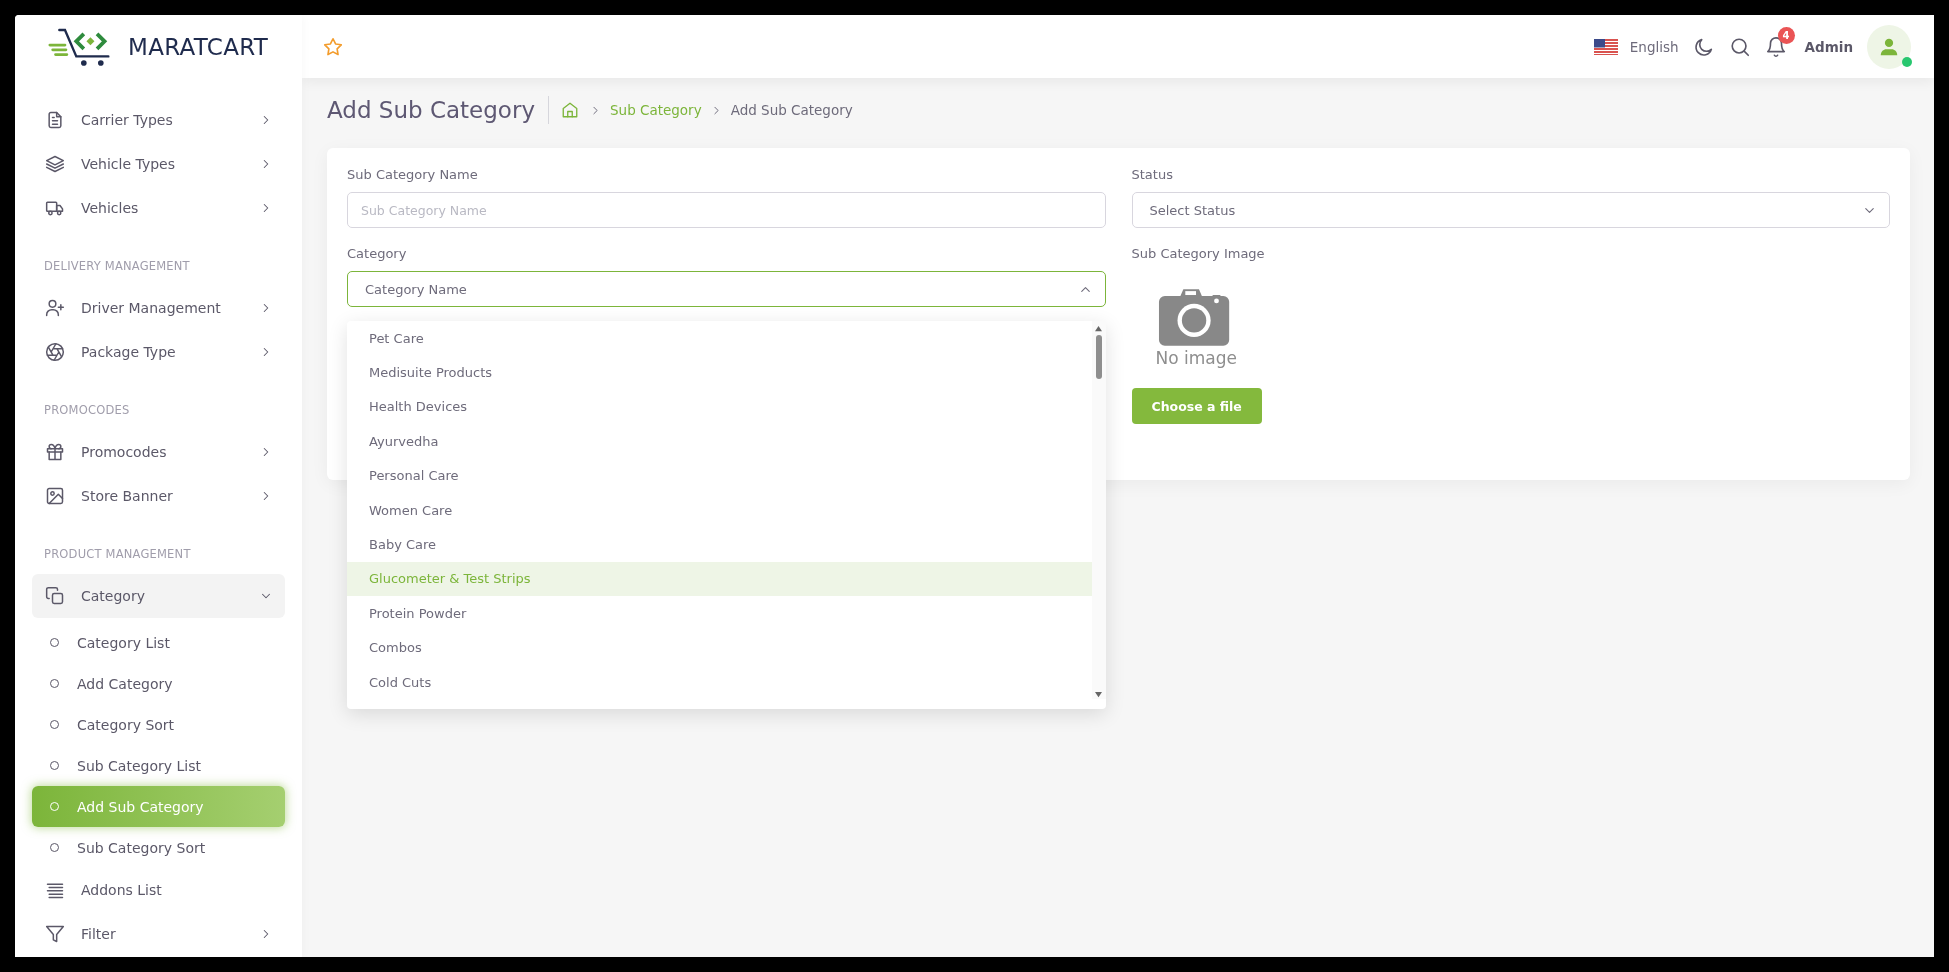  Describe the element at coordinates (158, 120) in the screenshot. I see `sidebar-item: Carrier Types` at that location.